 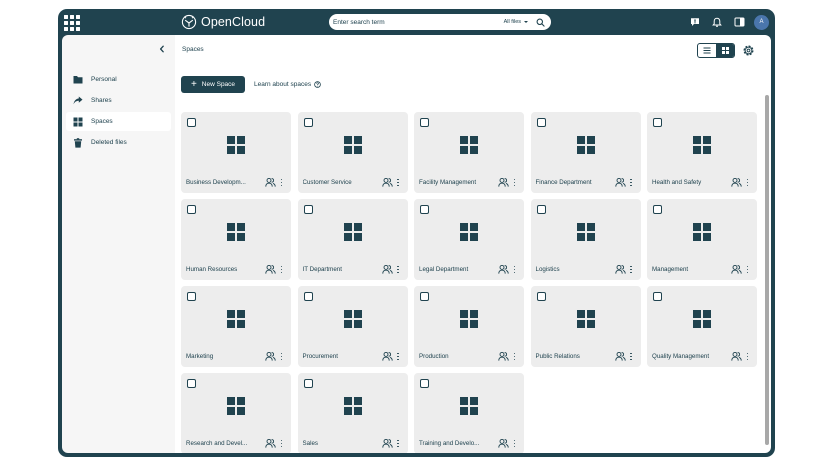 I want to click on sidebar-item-personal: Personal, so click(x=118, y=79).